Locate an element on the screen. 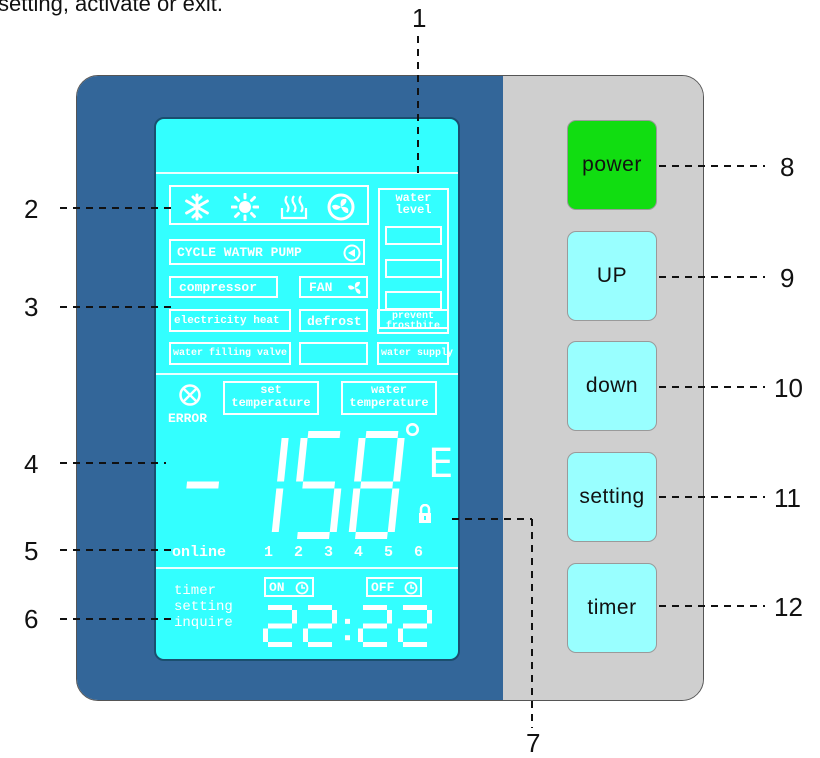 The width and height of the screenshot is (820, 758). callout-11: 11 is located at coordinates (787, 498).